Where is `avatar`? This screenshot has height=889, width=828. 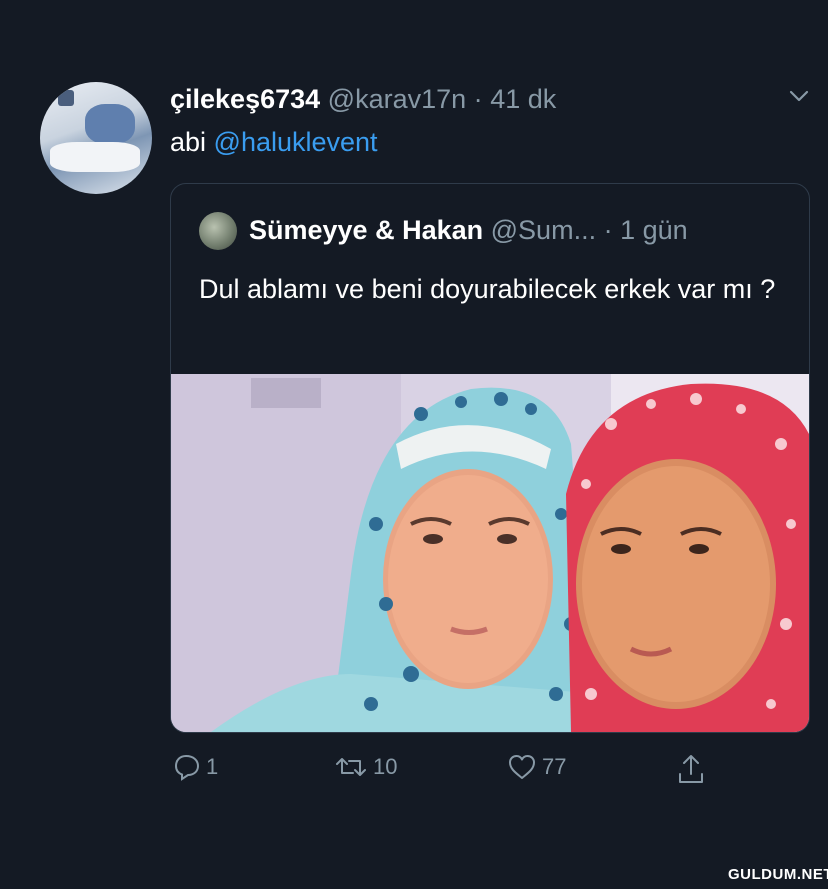 avatar is located at coordinates (96, 138).